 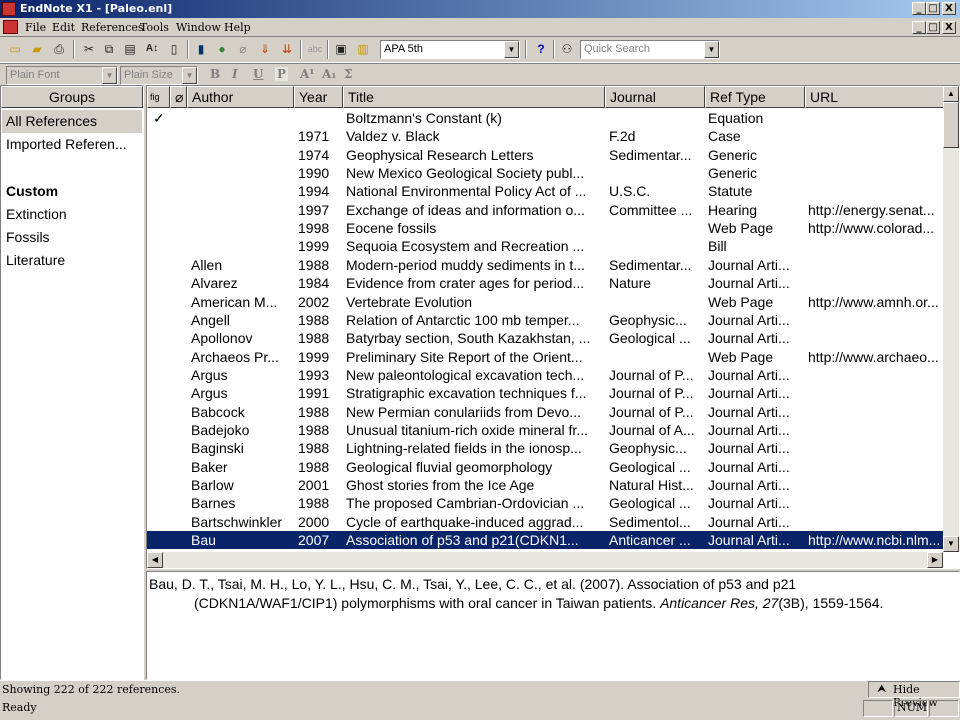 What do you see at coordinates (174, 49) in the screenshot?
I see `copy-formatted-icon: ▯` at bounding box center [174, 49].